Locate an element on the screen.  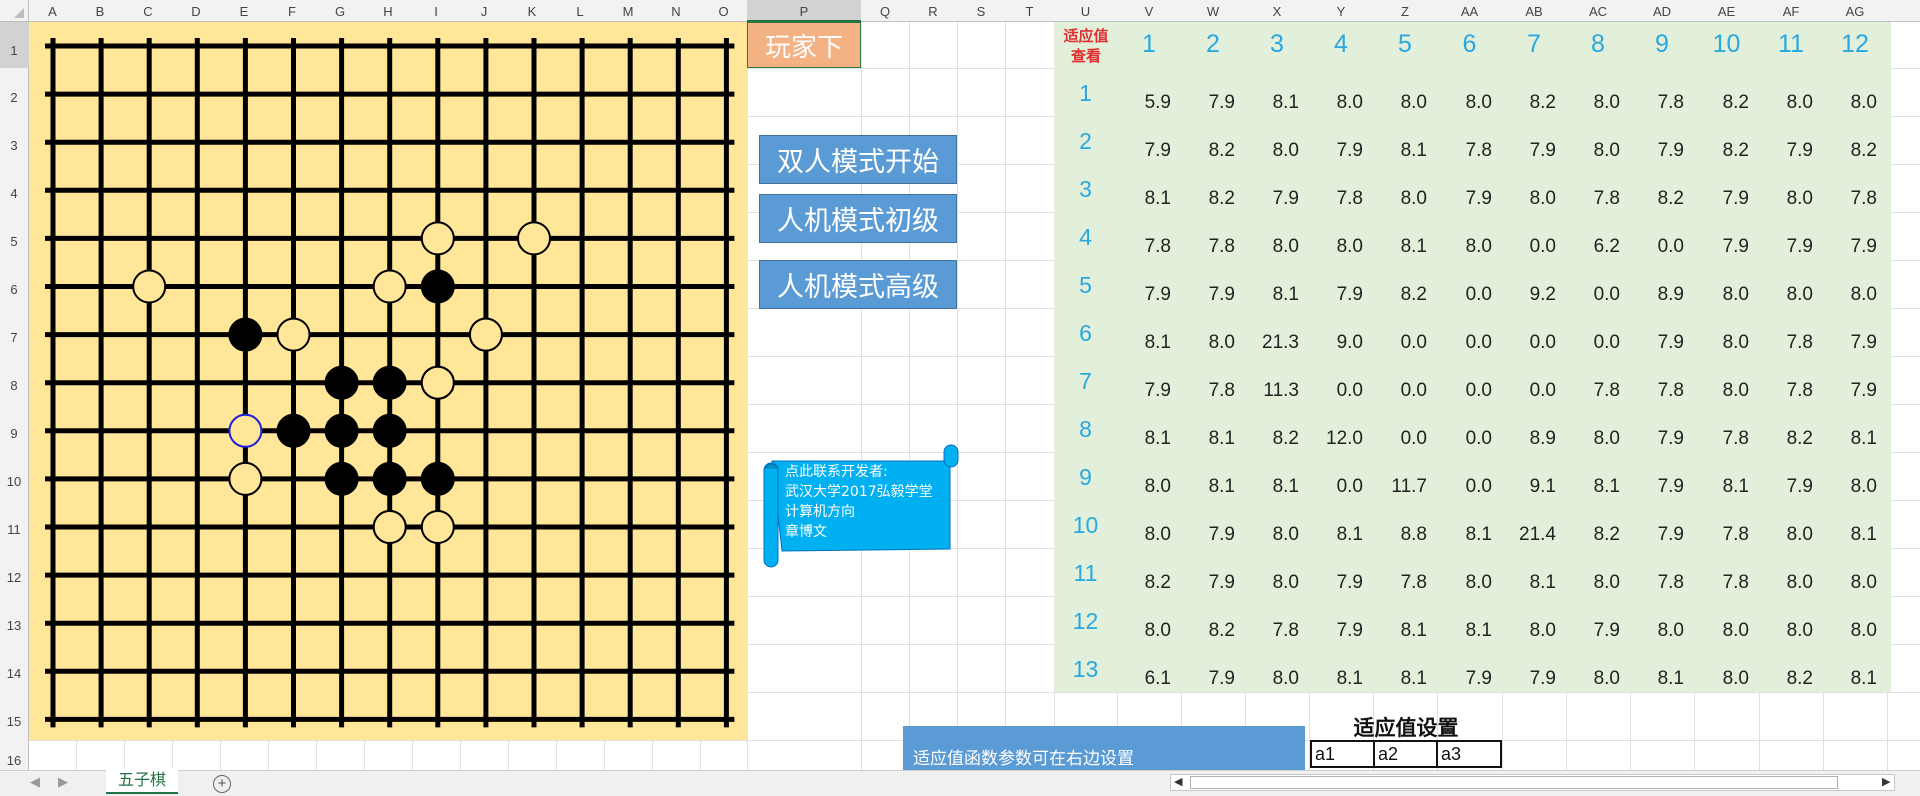
fitness-value-cell: 8.9 is located at coordinates (1529, 439).